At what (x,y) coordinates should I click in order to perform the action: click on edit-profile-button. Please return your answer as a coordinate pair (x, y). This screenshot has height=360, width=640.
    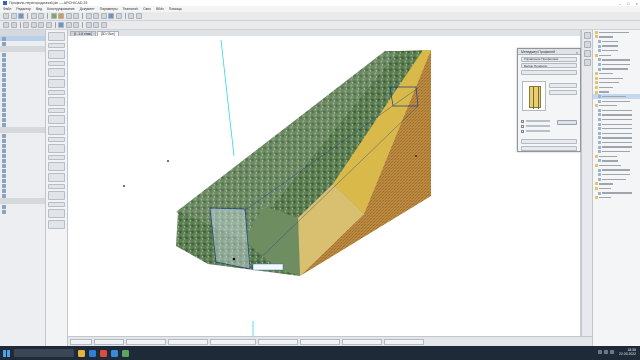
    Looking at the image, I should click on (563, 85).